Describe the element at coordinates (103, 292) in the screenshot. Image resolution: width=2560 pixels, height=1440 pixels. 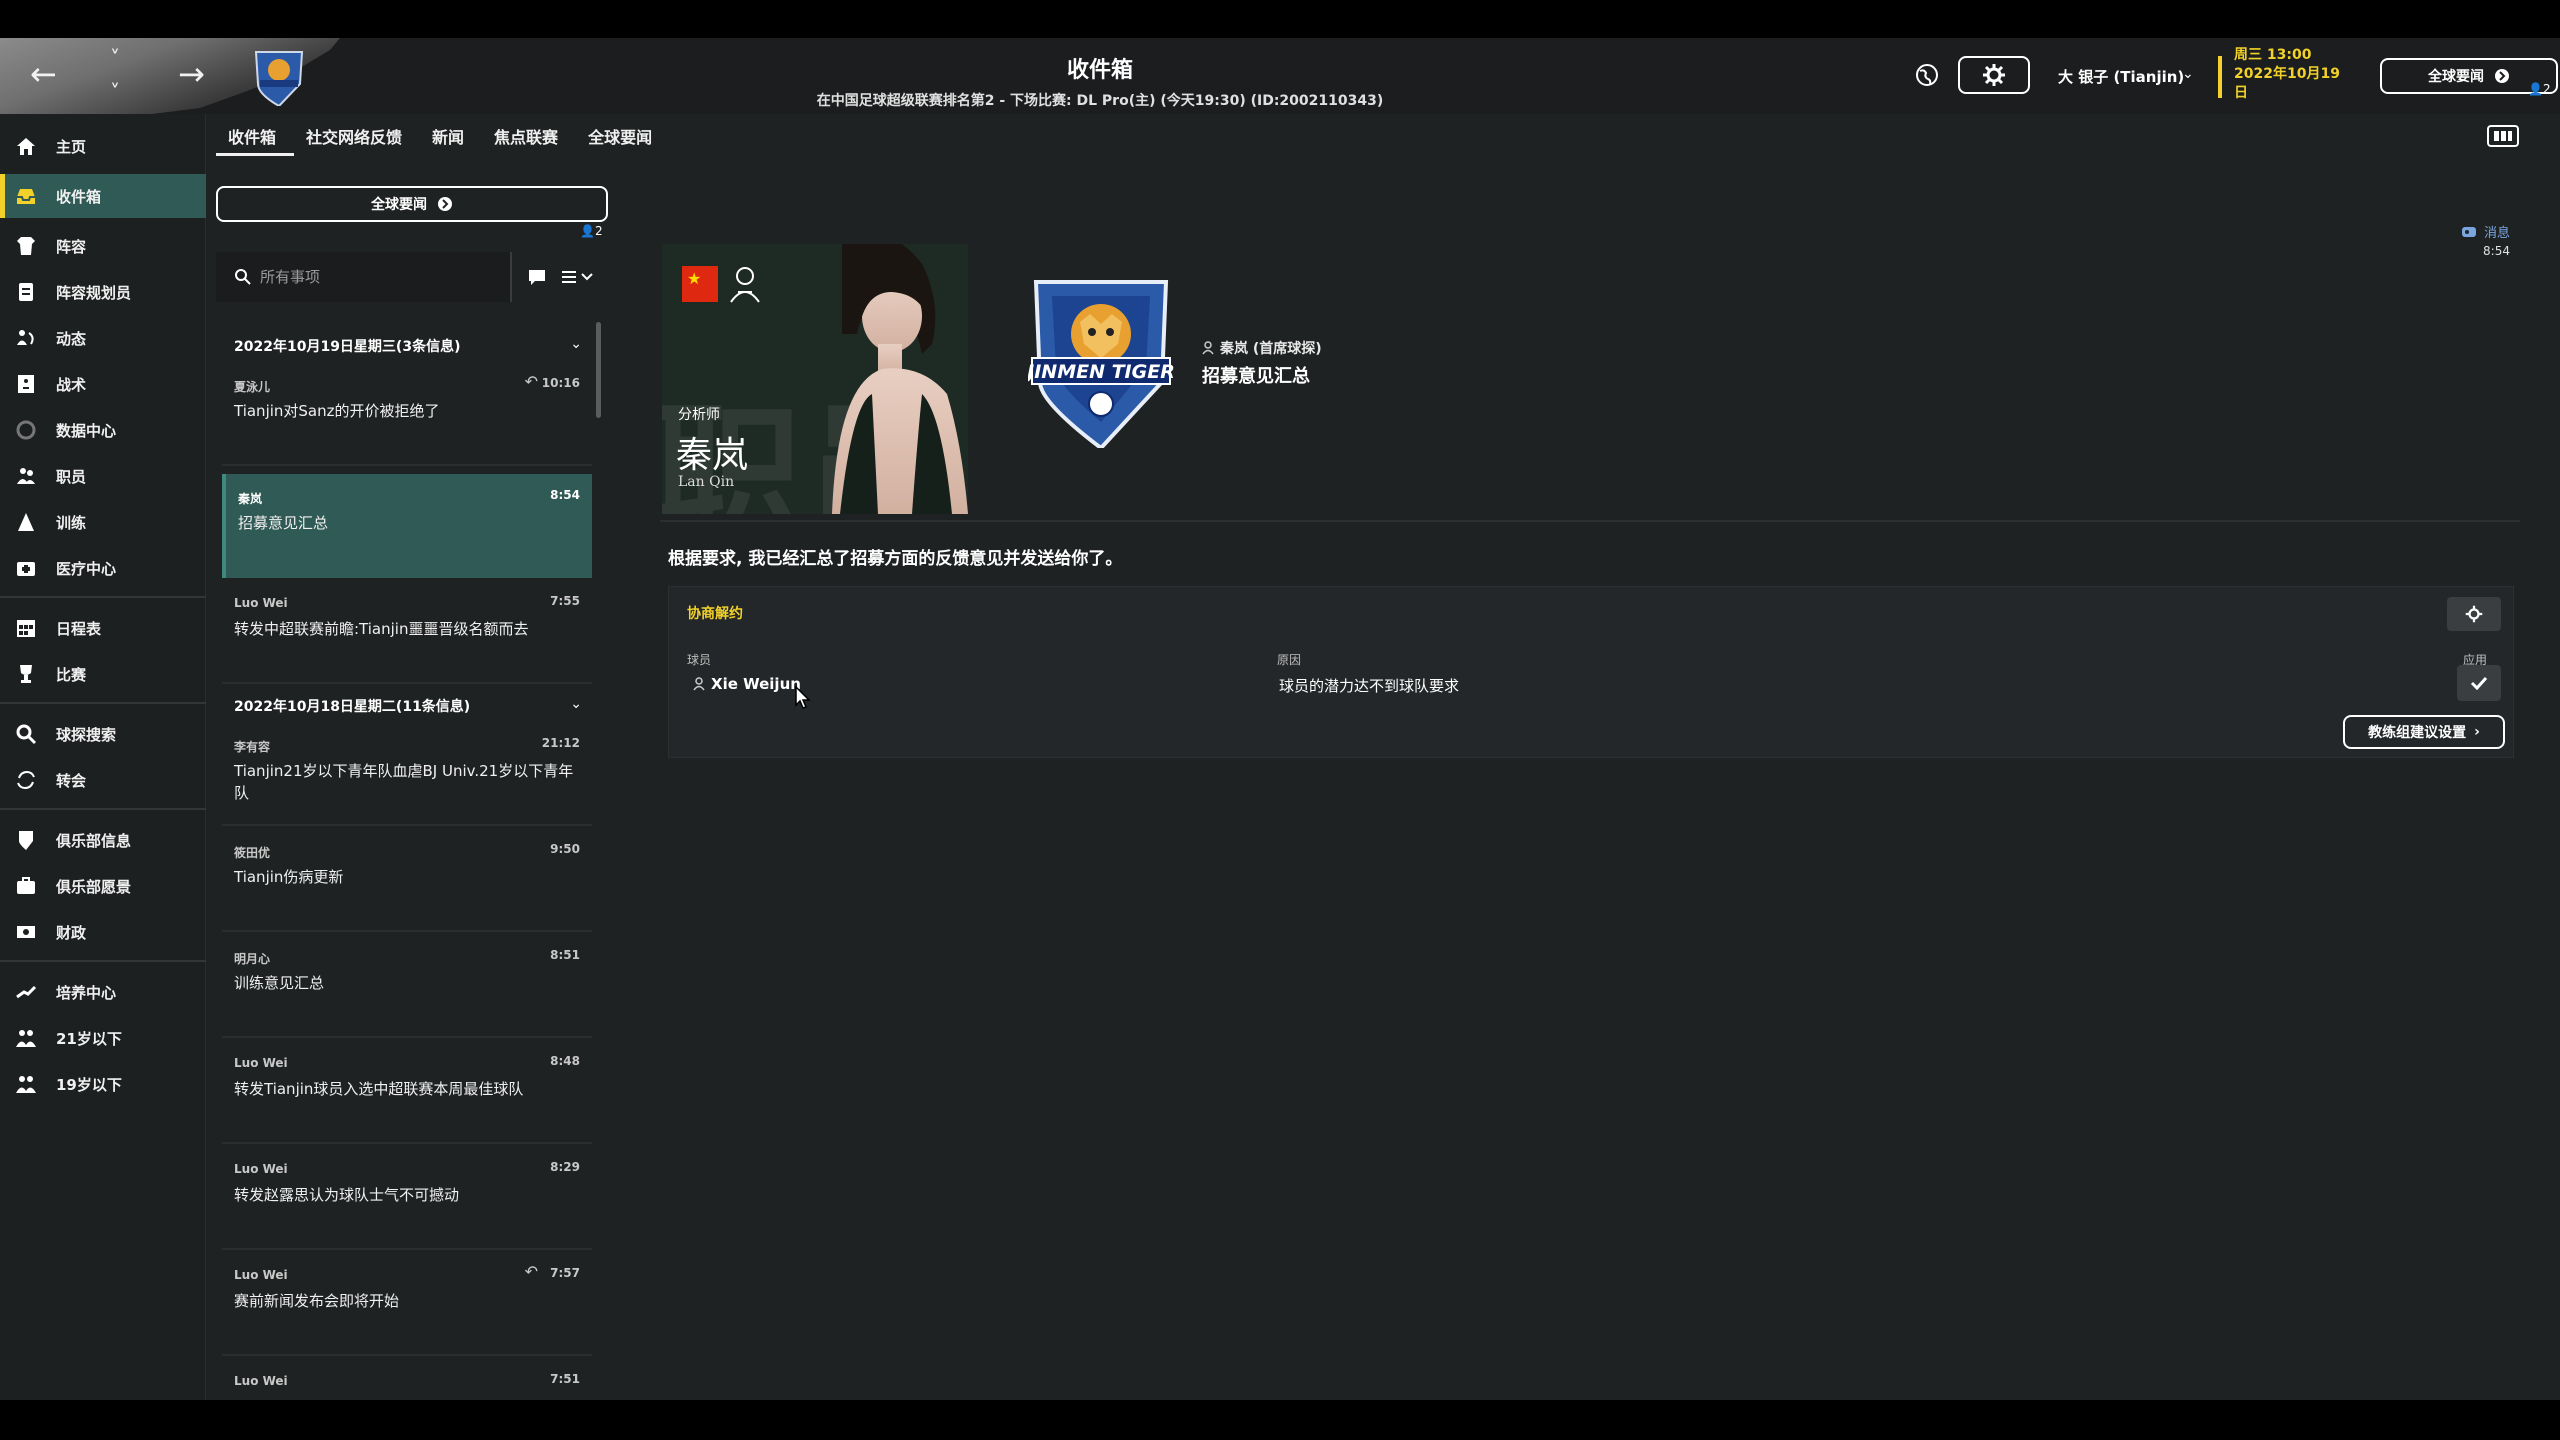
I see `sidebar-item-planner: 阵容规划员` at that location.